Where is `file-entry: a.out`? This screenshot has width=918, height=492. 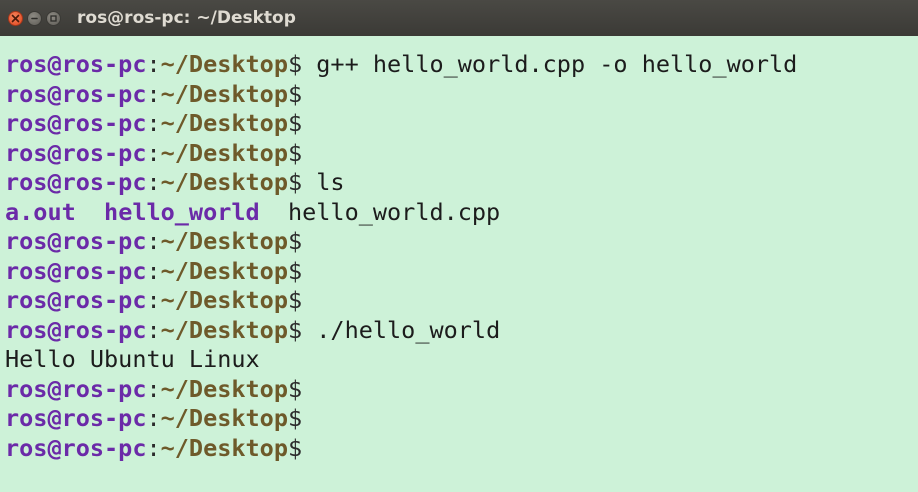 file-entry: a.out is located at coordinates (40, 211).